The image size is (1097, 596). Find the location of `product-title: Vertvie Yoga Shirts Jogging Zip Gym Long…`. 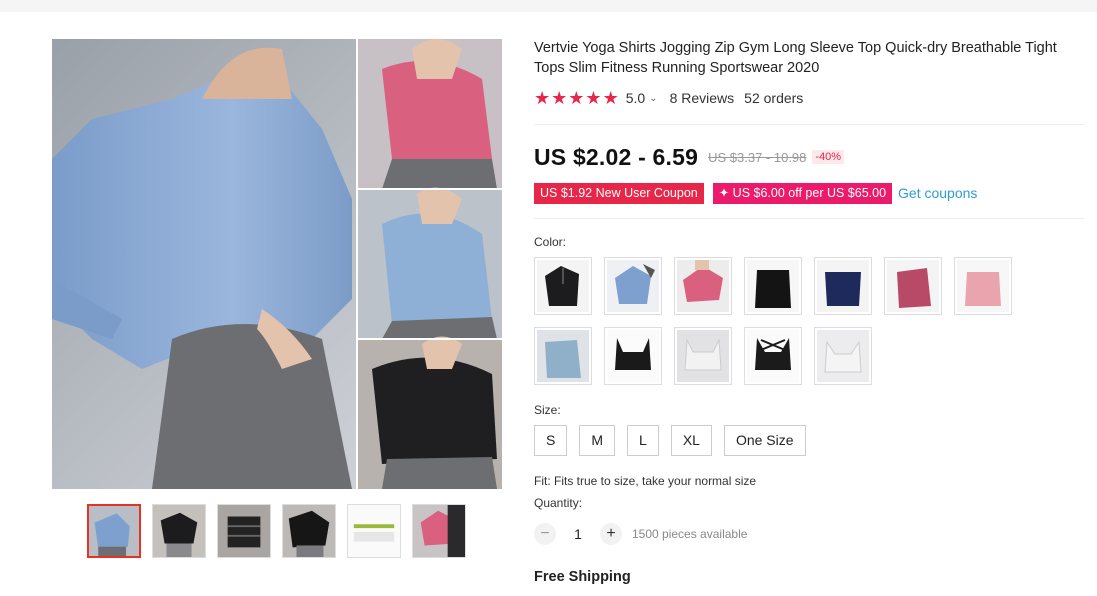

product-title: Vertvie Yoga Shirts Jogging Zip Gym Long… is located at coordinates (795, 58).